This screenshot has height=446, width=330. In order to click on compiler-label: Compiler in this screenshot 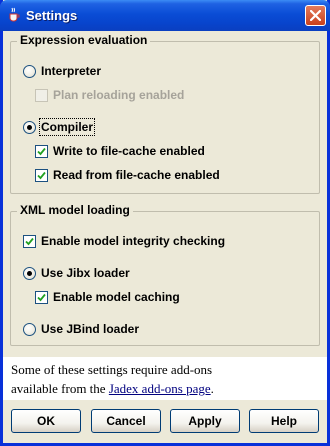, I will do `click(67, 127)`.